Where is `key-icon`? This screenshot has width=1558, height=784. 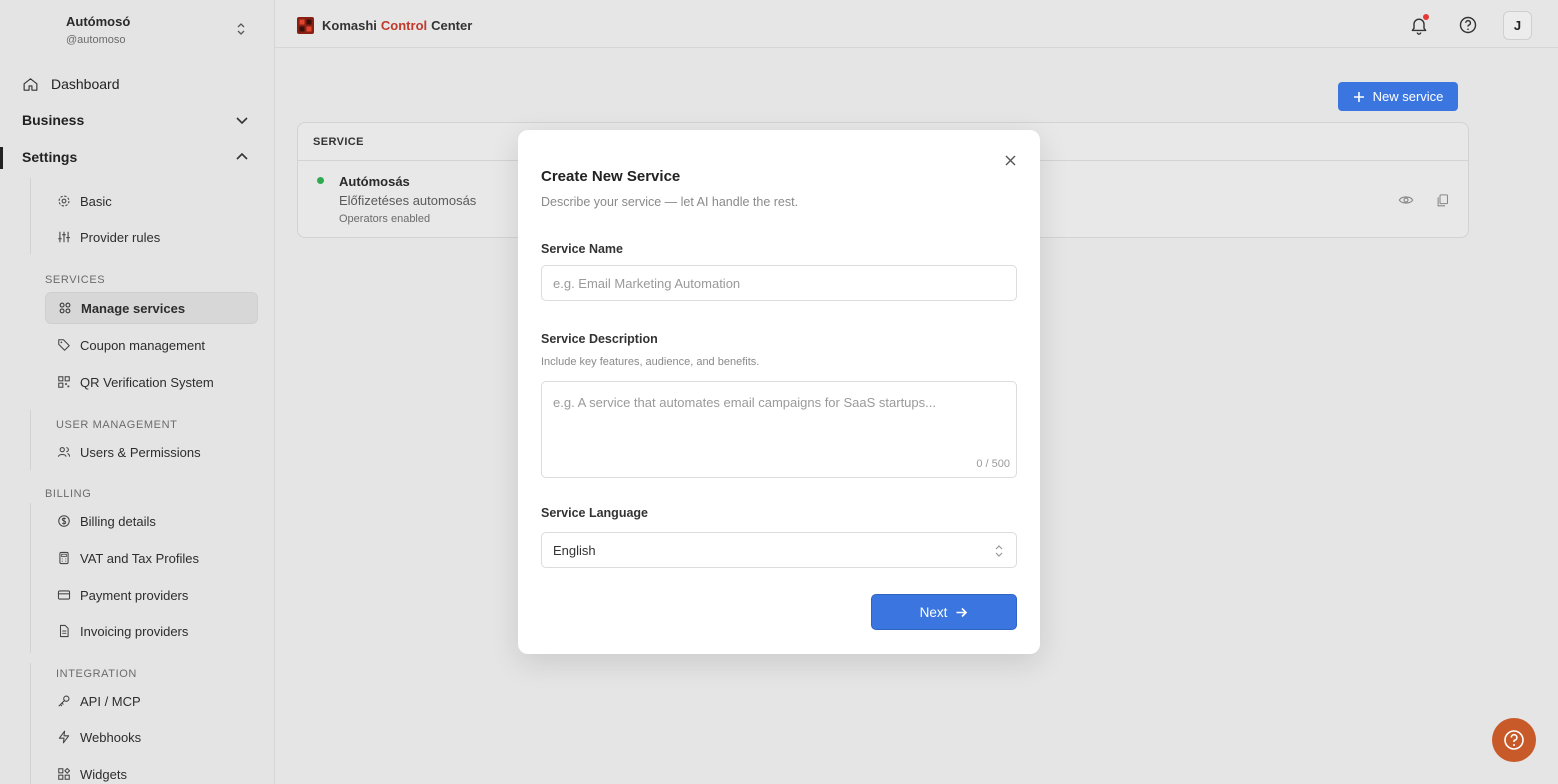 key-icon is located at coordinates (64, 701).